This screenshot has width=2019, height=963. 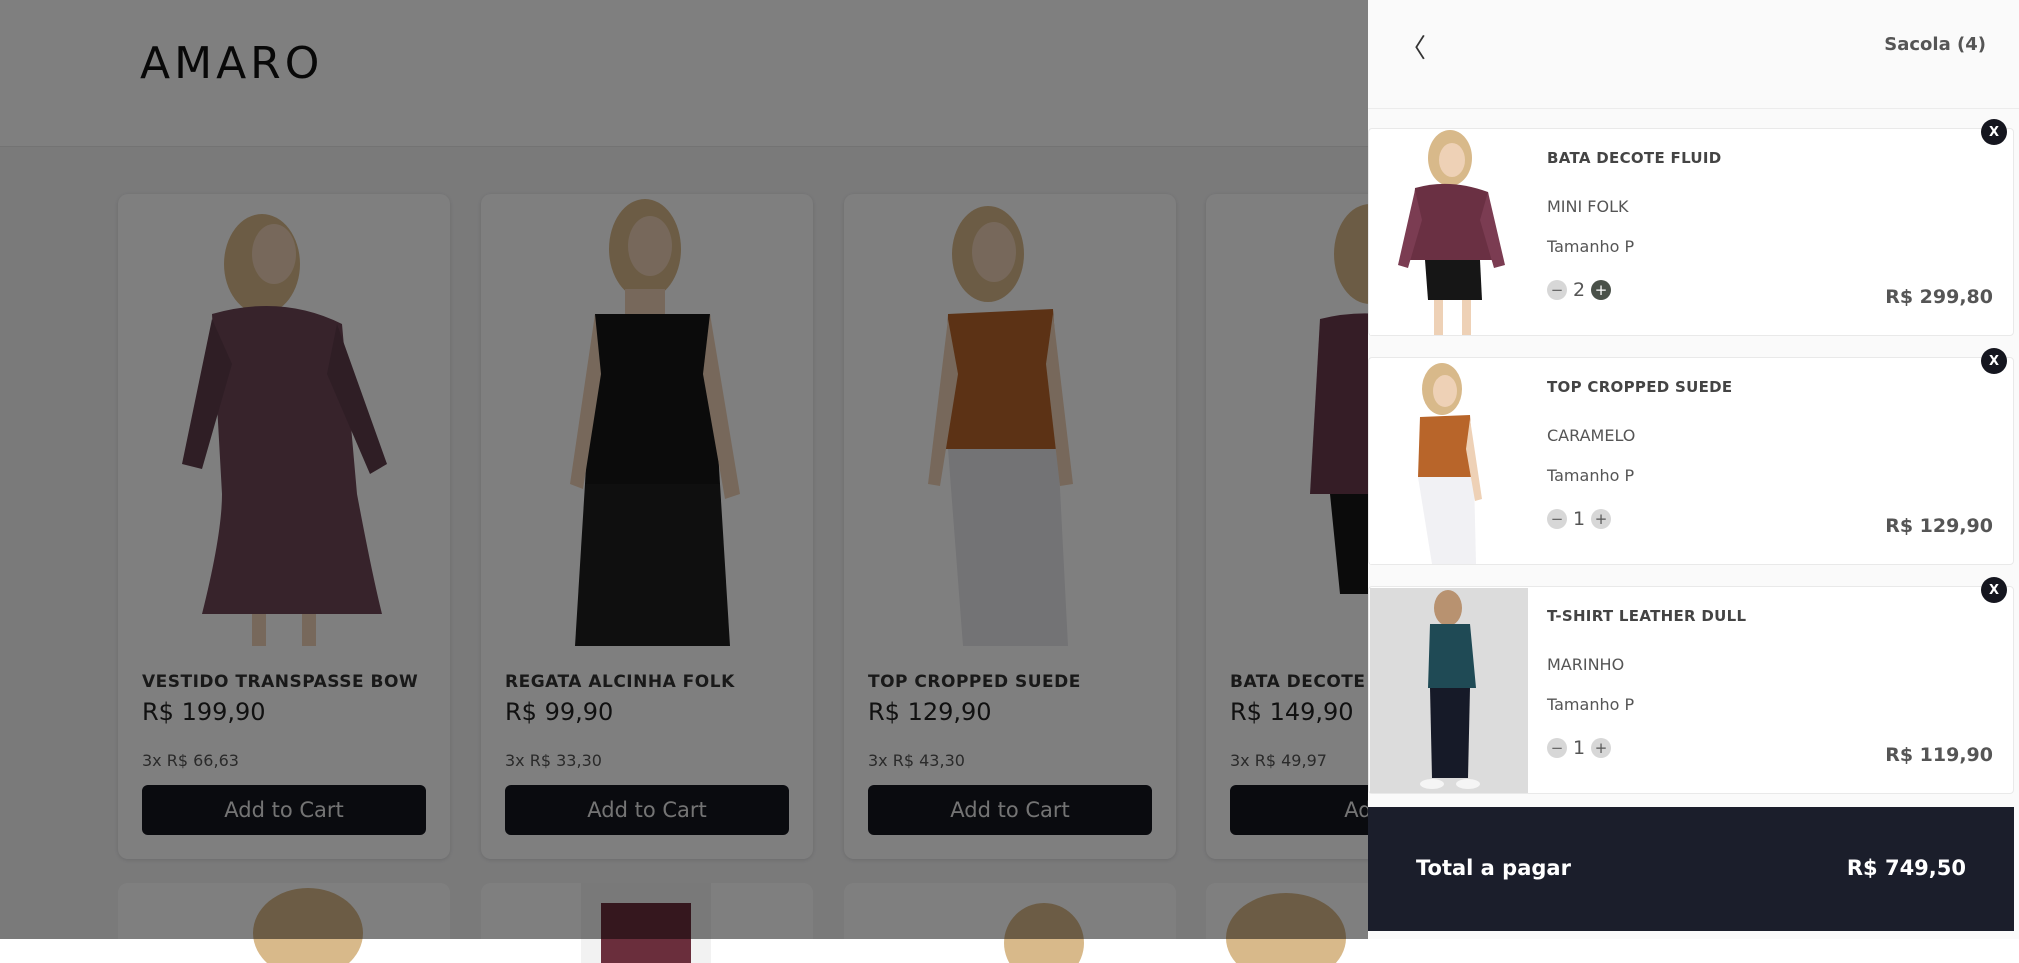 I want to click on total-label: Total a pagar, so click(x=1493, y=868).